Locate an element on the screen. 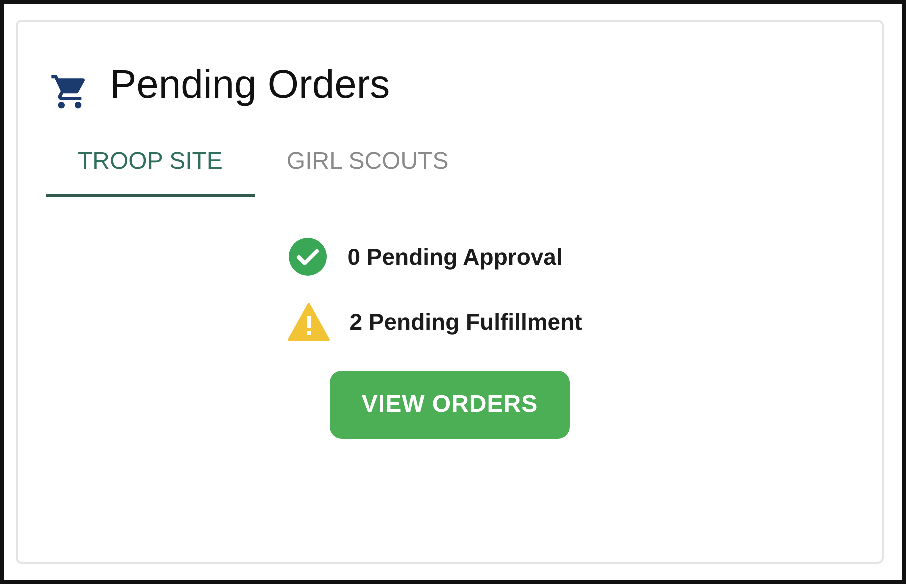 The width and height of the screenshot is (906, 584). warning-icon is located at coordinates (309, 322).